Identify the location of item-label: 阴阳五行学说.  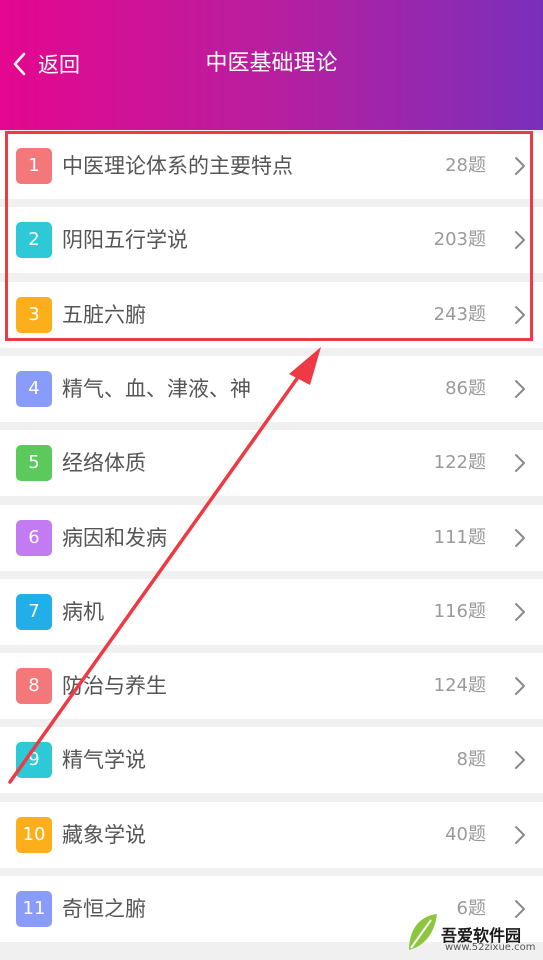
(125, 240).